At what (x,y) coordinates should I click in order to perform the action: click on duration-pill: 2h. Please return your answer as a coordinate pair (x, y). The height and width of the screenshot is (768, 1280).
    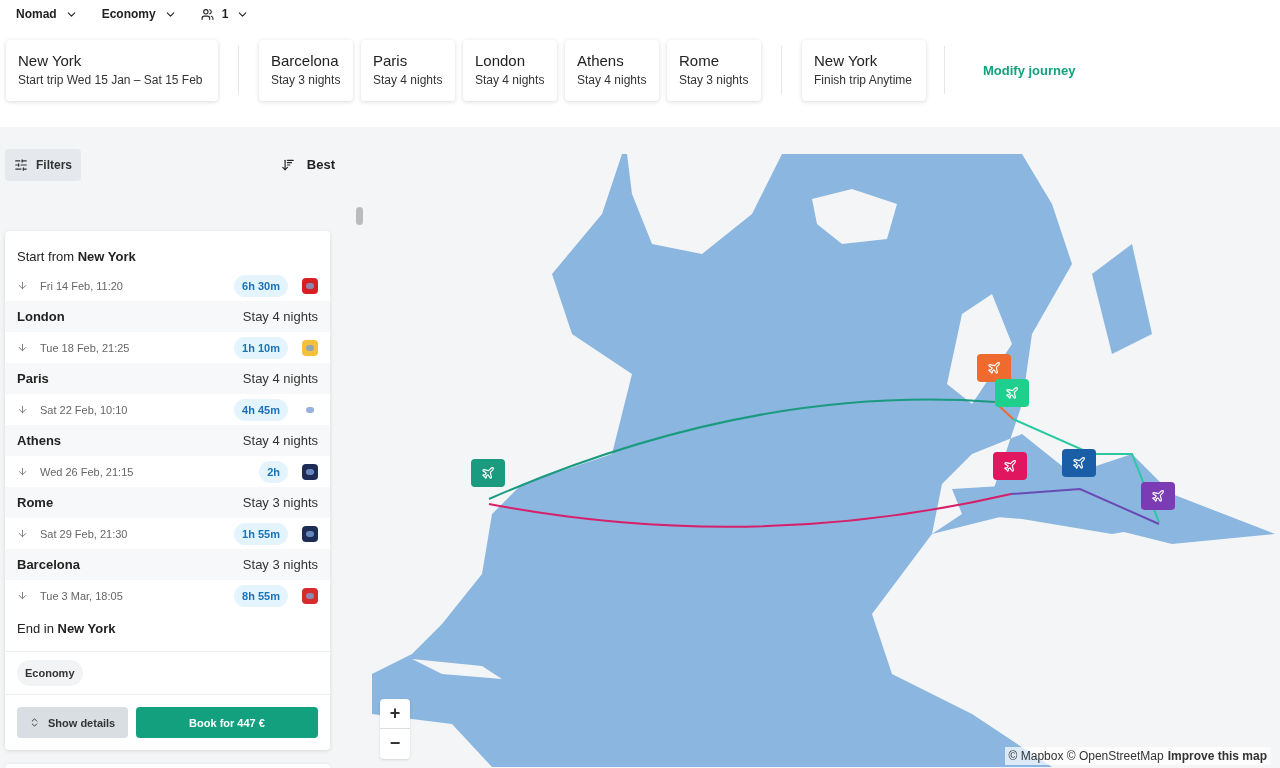
    Looking at the image, I should click on (273, 471).